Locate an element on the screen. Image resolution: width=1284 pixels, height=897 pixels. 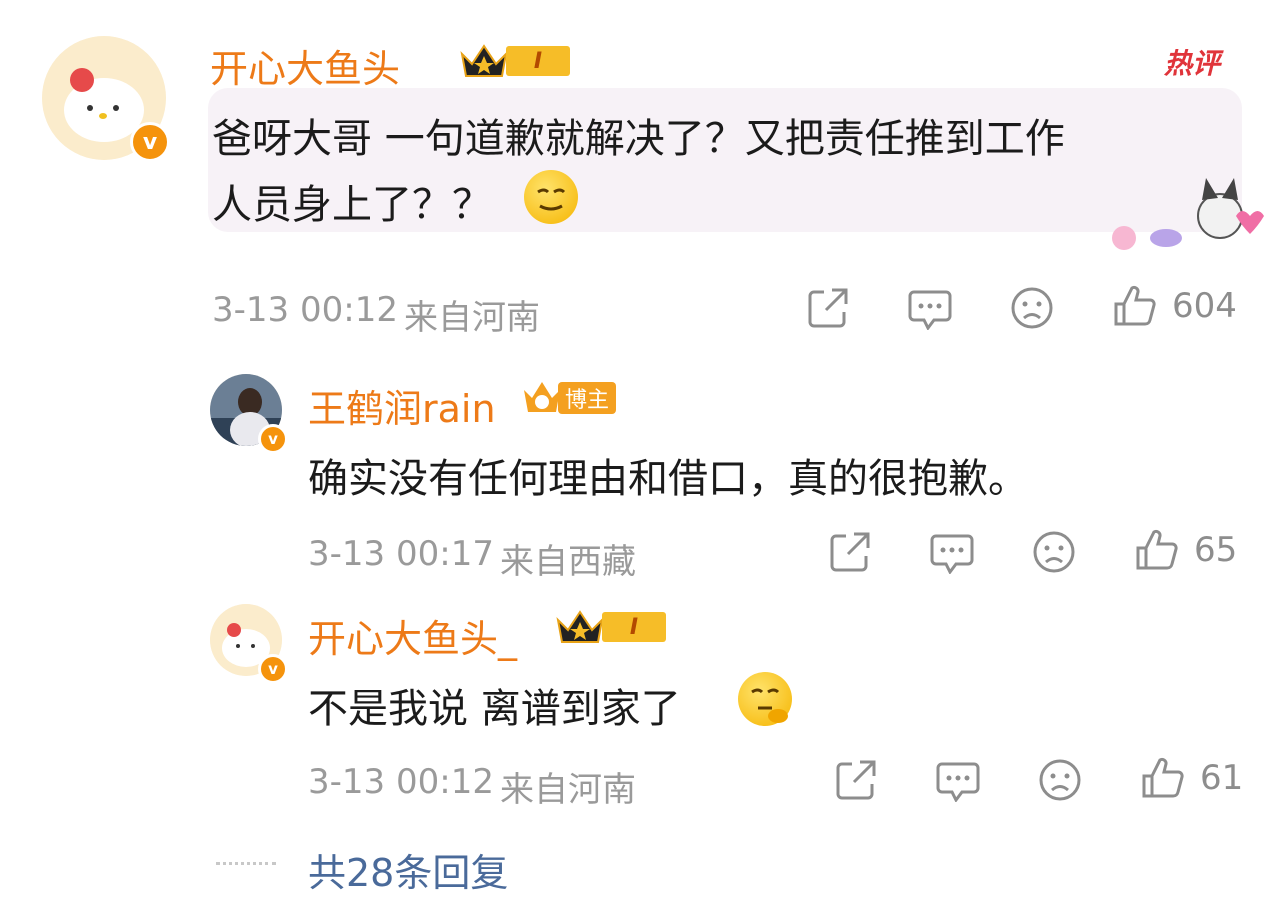
comment-text: 确实没有任何理由和借口，真的很抱歉。 is located at coordinates (668, 479).